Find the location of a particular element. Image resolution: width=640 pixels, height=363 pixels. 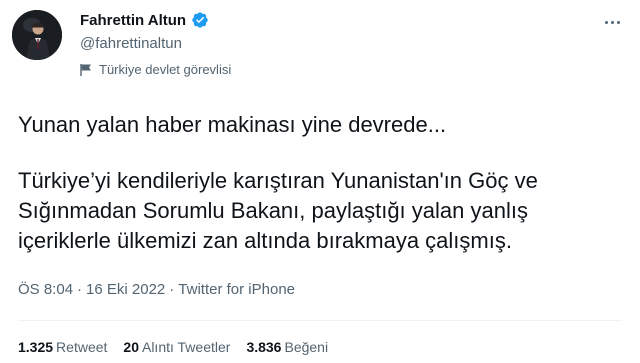

government-label: Türkiye devlet görevlisi is located at coordinates (155, 69).